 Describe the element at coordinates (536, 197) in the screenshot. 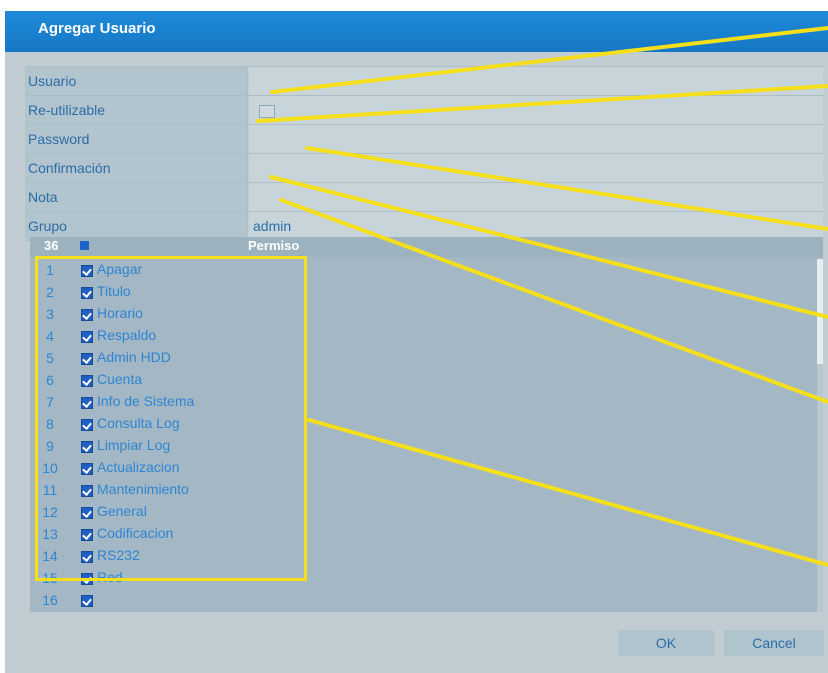

I see `nota-input` at that location.